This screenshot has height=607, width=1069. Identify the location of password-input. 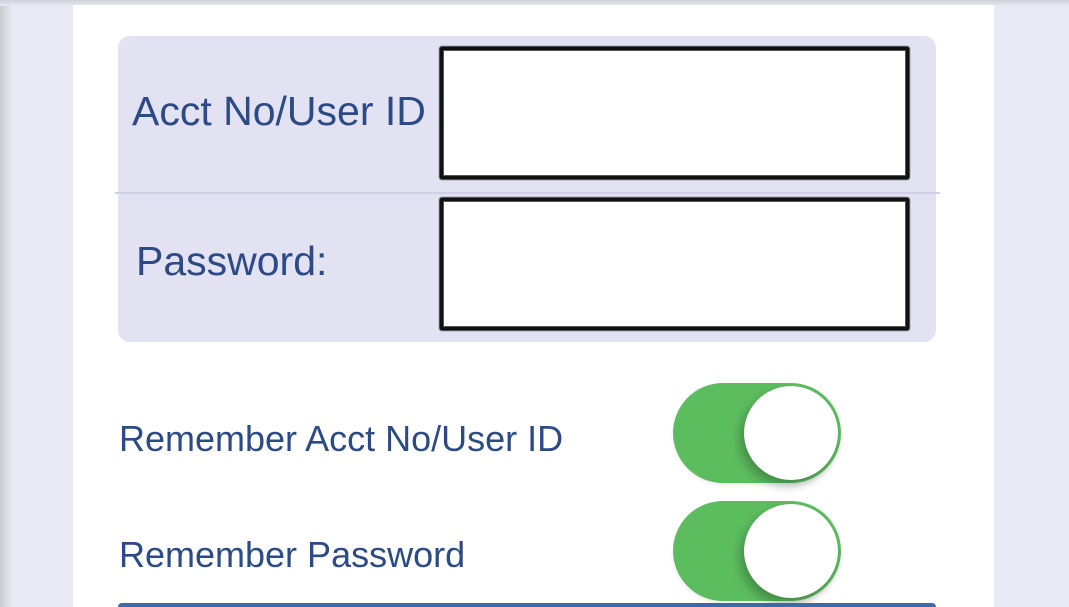
(674, 264).